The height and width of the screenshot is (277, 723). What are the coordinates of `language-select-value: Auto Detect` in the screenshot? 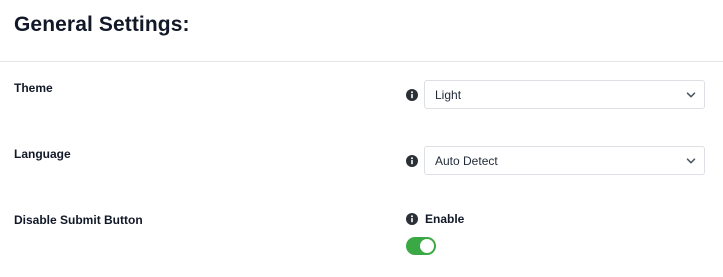 It's located at (466, 161).